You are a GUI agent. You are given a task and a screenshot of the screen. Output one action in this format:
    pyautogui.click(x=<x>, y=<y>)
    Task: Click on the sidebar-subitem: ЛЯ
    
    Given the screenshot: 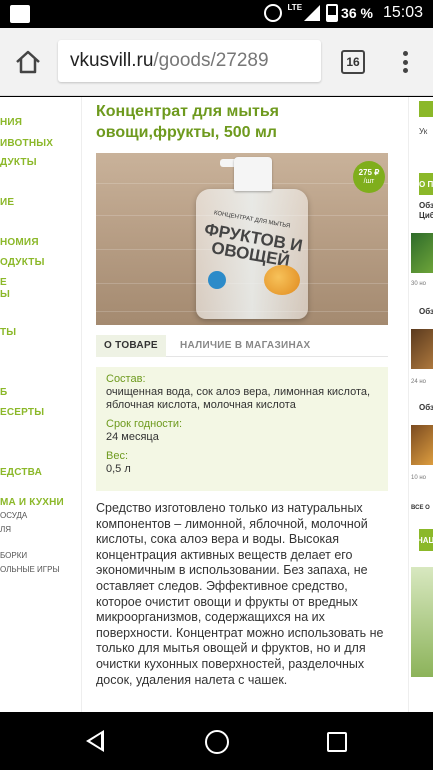 What is the action you would take?
    pyautogui.click(x=40, y=529)
    